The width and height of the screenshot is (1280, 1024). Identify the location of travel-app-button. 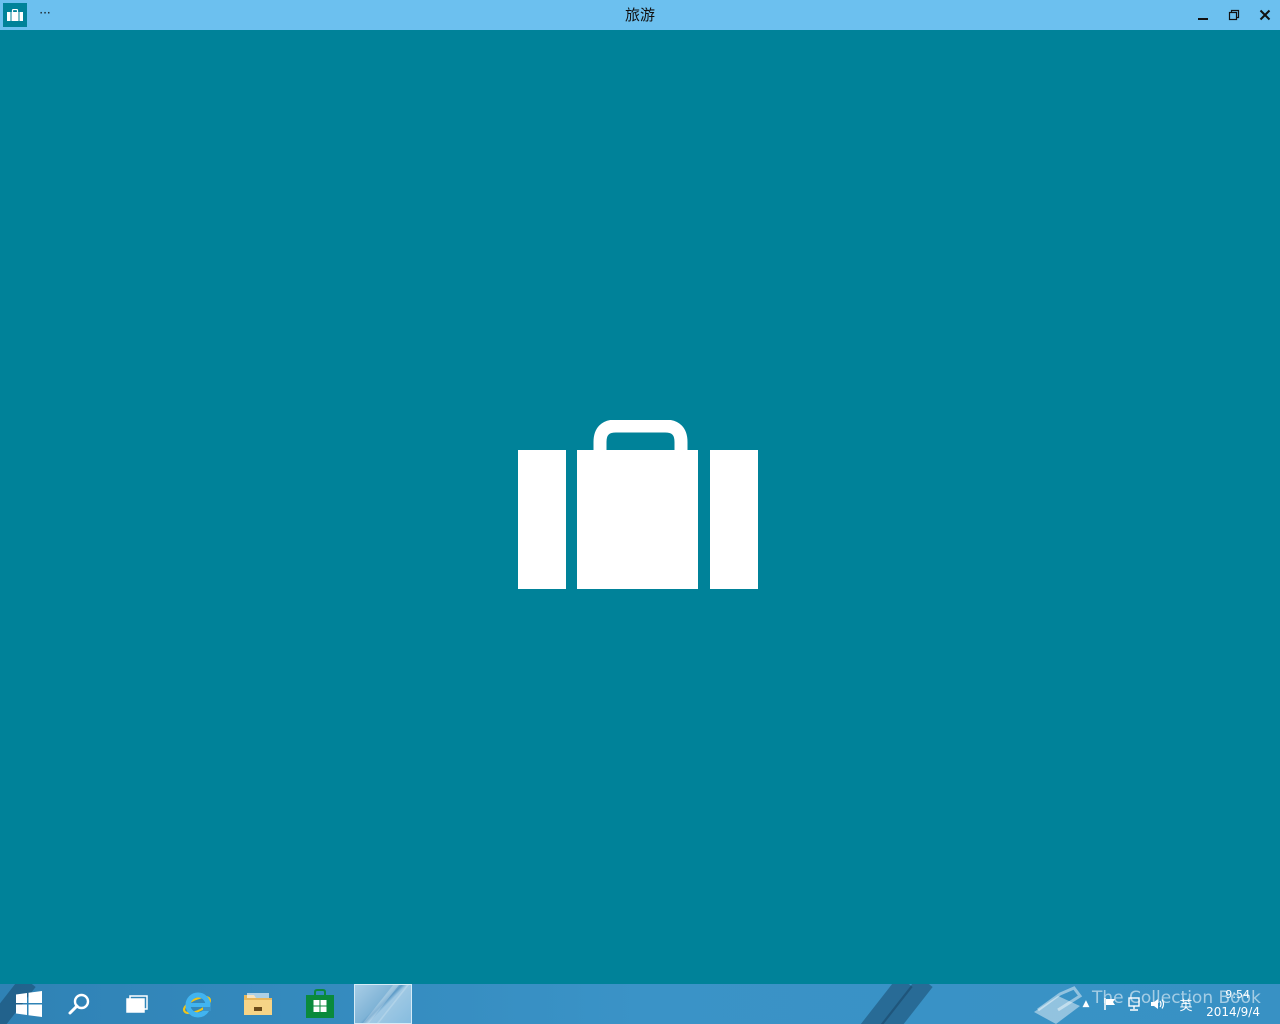
(383, 1004).